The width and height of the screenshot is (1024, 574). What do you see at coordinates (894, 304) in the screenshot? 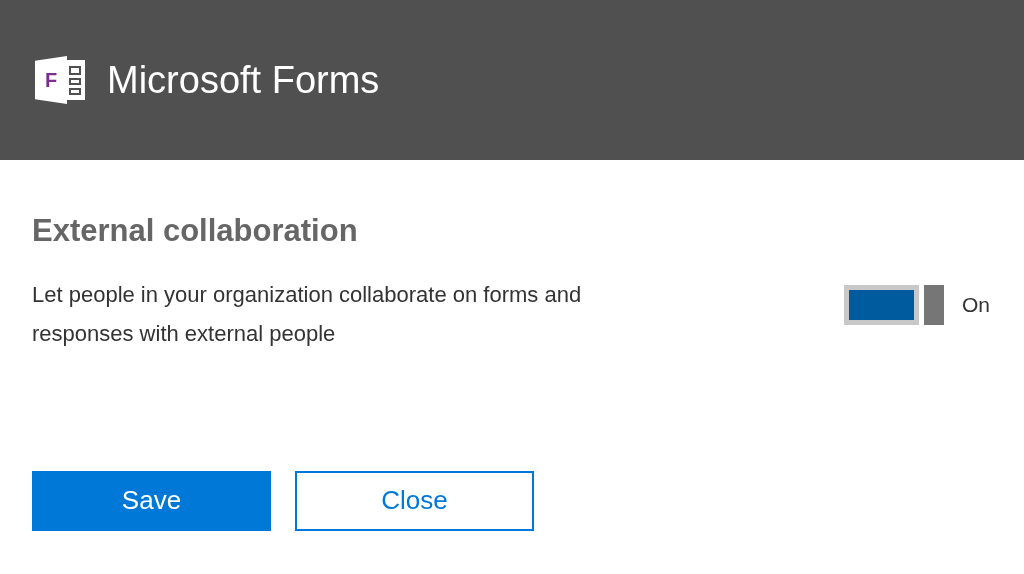
I see `toggle-switch` at bounding box center [894, 304].